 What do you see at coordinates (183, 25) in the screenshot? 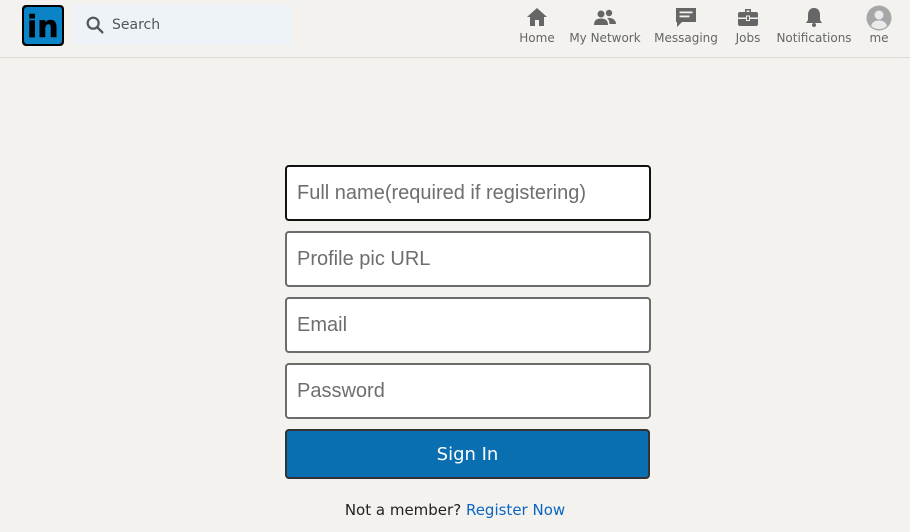
I see `search-box: Search` at bounding box center [183, 25].